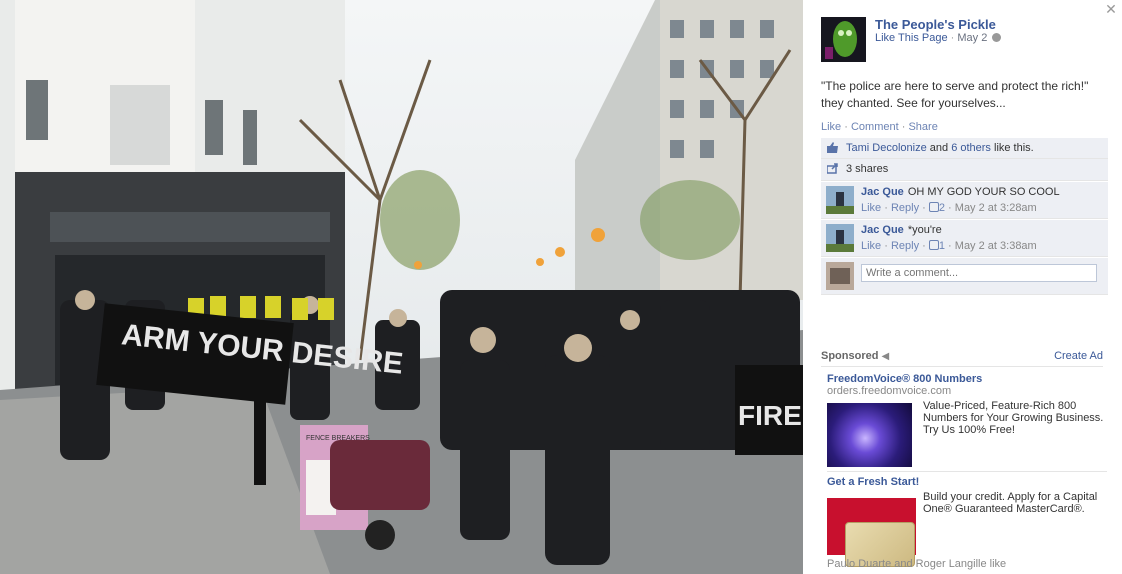 The image size is (1122, 574). Describe the element at coordinates (935, 24) in the screenshot. I see `page-name-link: The People's Pickle` at that location.